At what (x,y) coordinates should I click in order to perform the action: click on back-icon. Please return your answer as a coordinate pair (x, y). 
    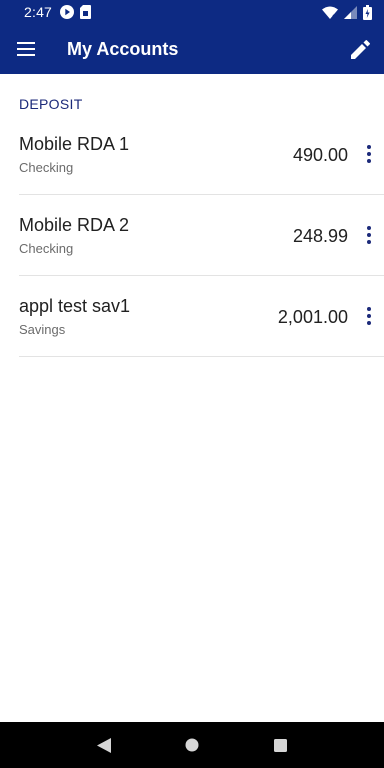
    Looking at the image, I should click on (104, 745).